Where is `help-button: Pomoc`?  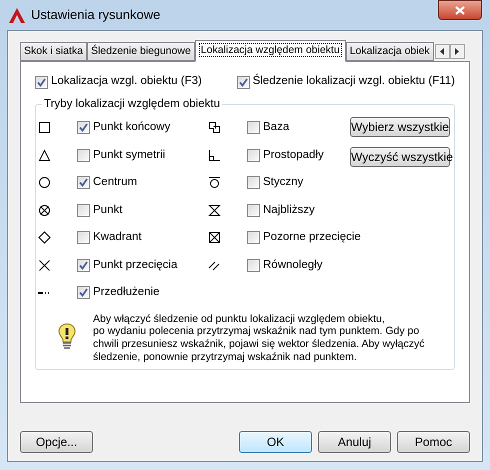
help-button: Pomoc is located at coordinates (433, 442).